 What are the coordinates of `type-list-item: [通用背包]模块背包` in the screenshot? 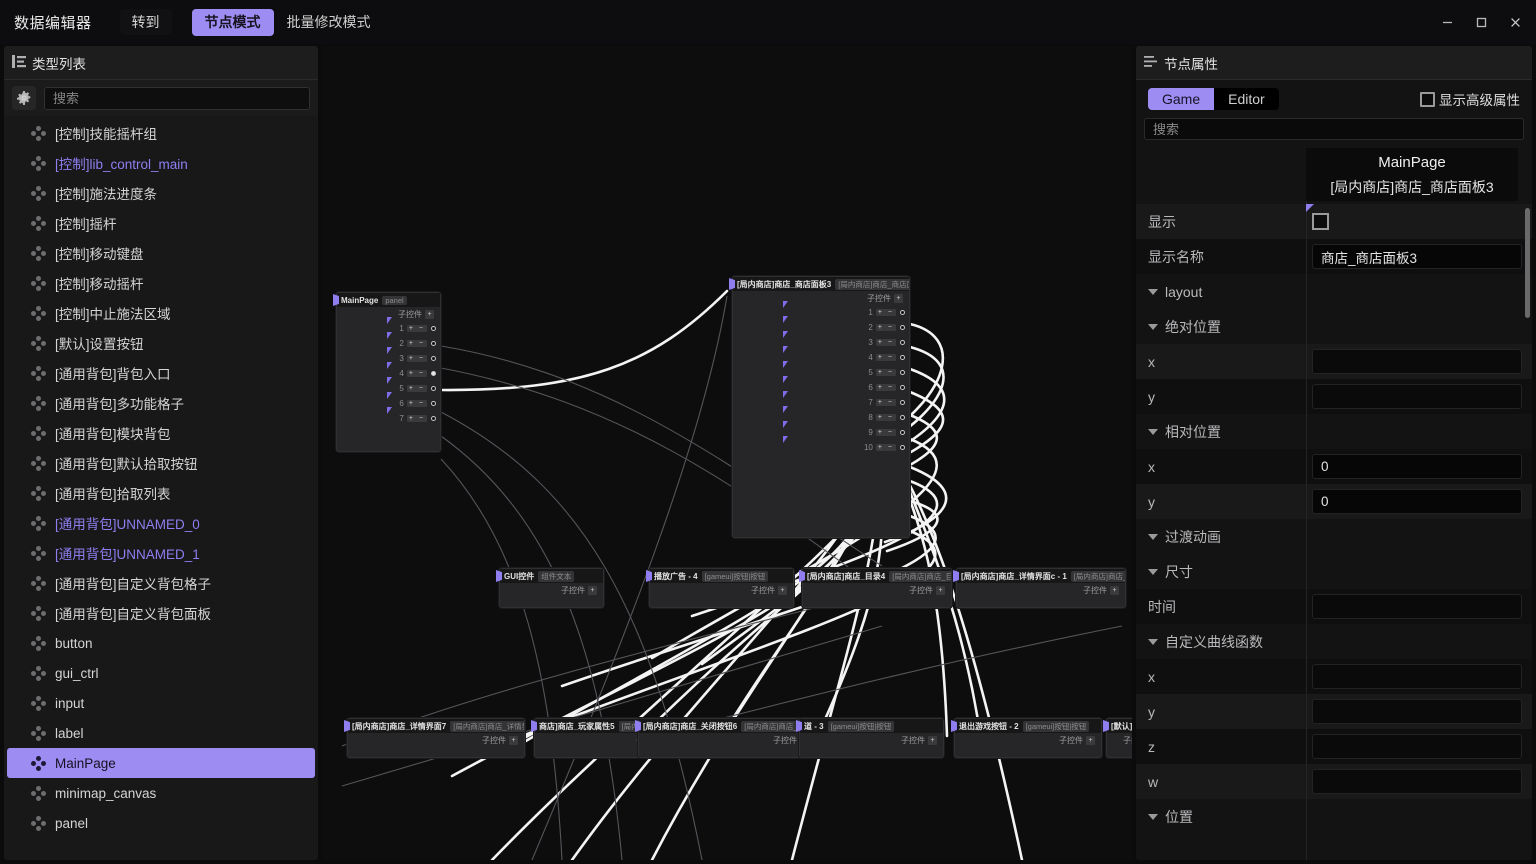 It's located at (161, 433).